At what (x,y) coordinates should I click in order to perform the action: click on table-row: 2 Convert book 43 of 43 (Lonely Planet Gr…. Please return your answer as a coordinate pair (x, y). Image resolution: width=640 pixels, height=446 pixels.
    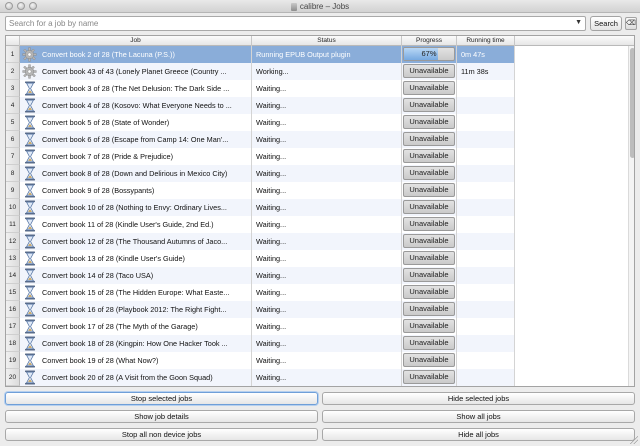
    Looking at the image, I should click on (260, 71).